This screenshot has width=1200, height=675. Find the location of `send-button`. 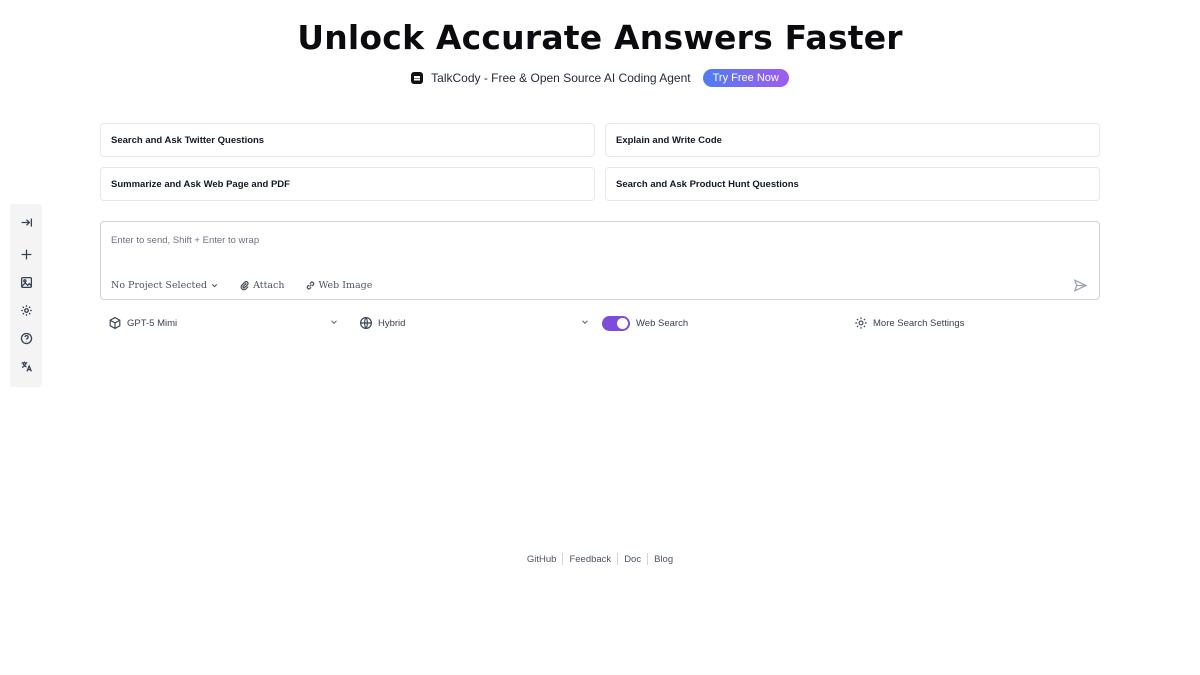

send-button is located at coordinates (1081, 286).